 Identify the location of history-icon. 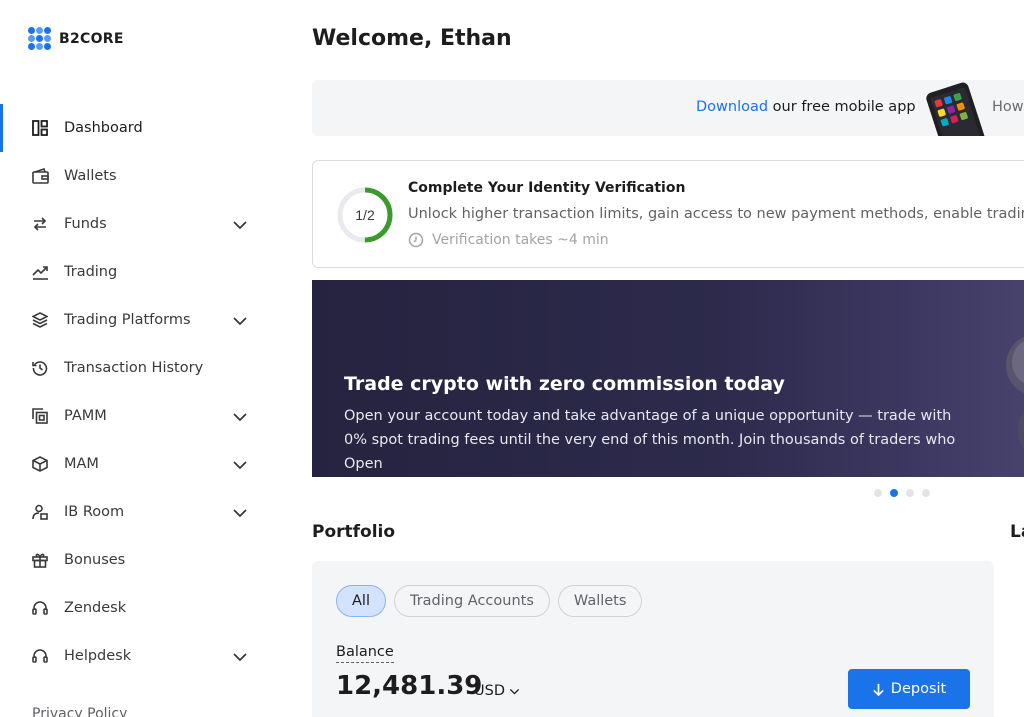
(40, 368).